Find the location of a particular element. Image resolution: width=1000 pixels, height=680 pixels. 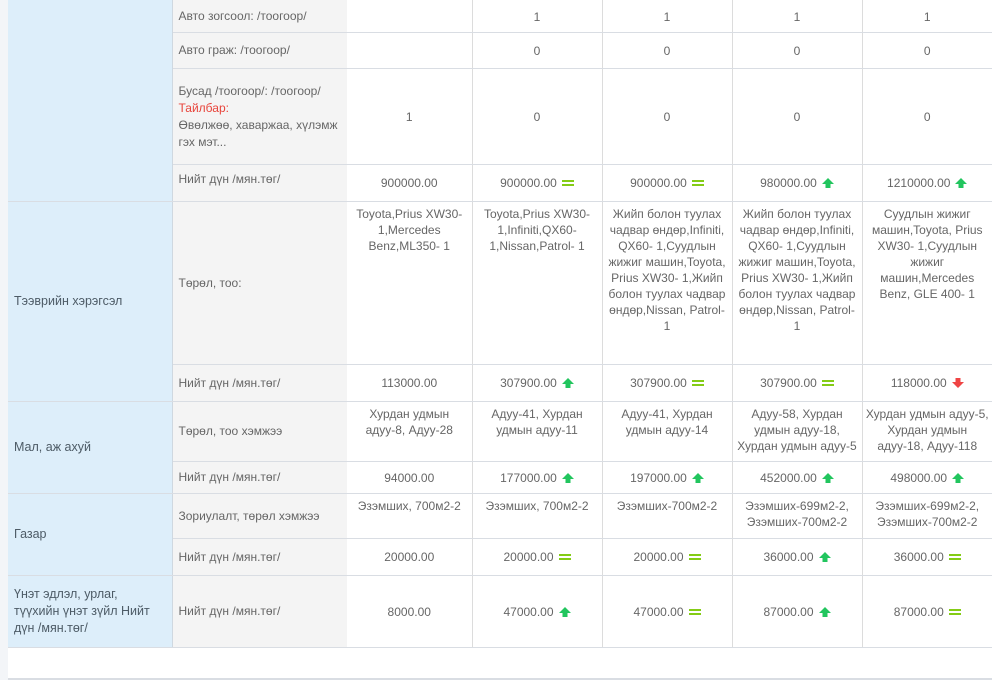

row-label-car-parking: Авто зогсоол: /тоогоор/ is located at coordinates (259, 16).